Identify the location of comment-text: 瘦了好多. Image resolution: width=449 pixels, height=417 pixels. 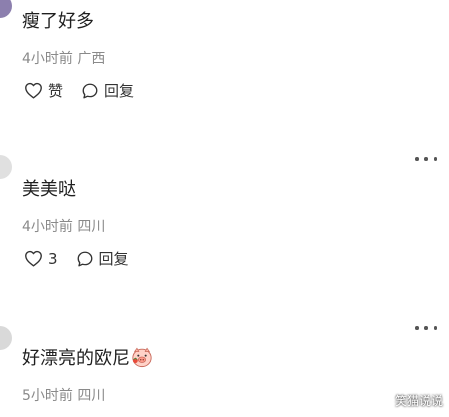
(58, 21).